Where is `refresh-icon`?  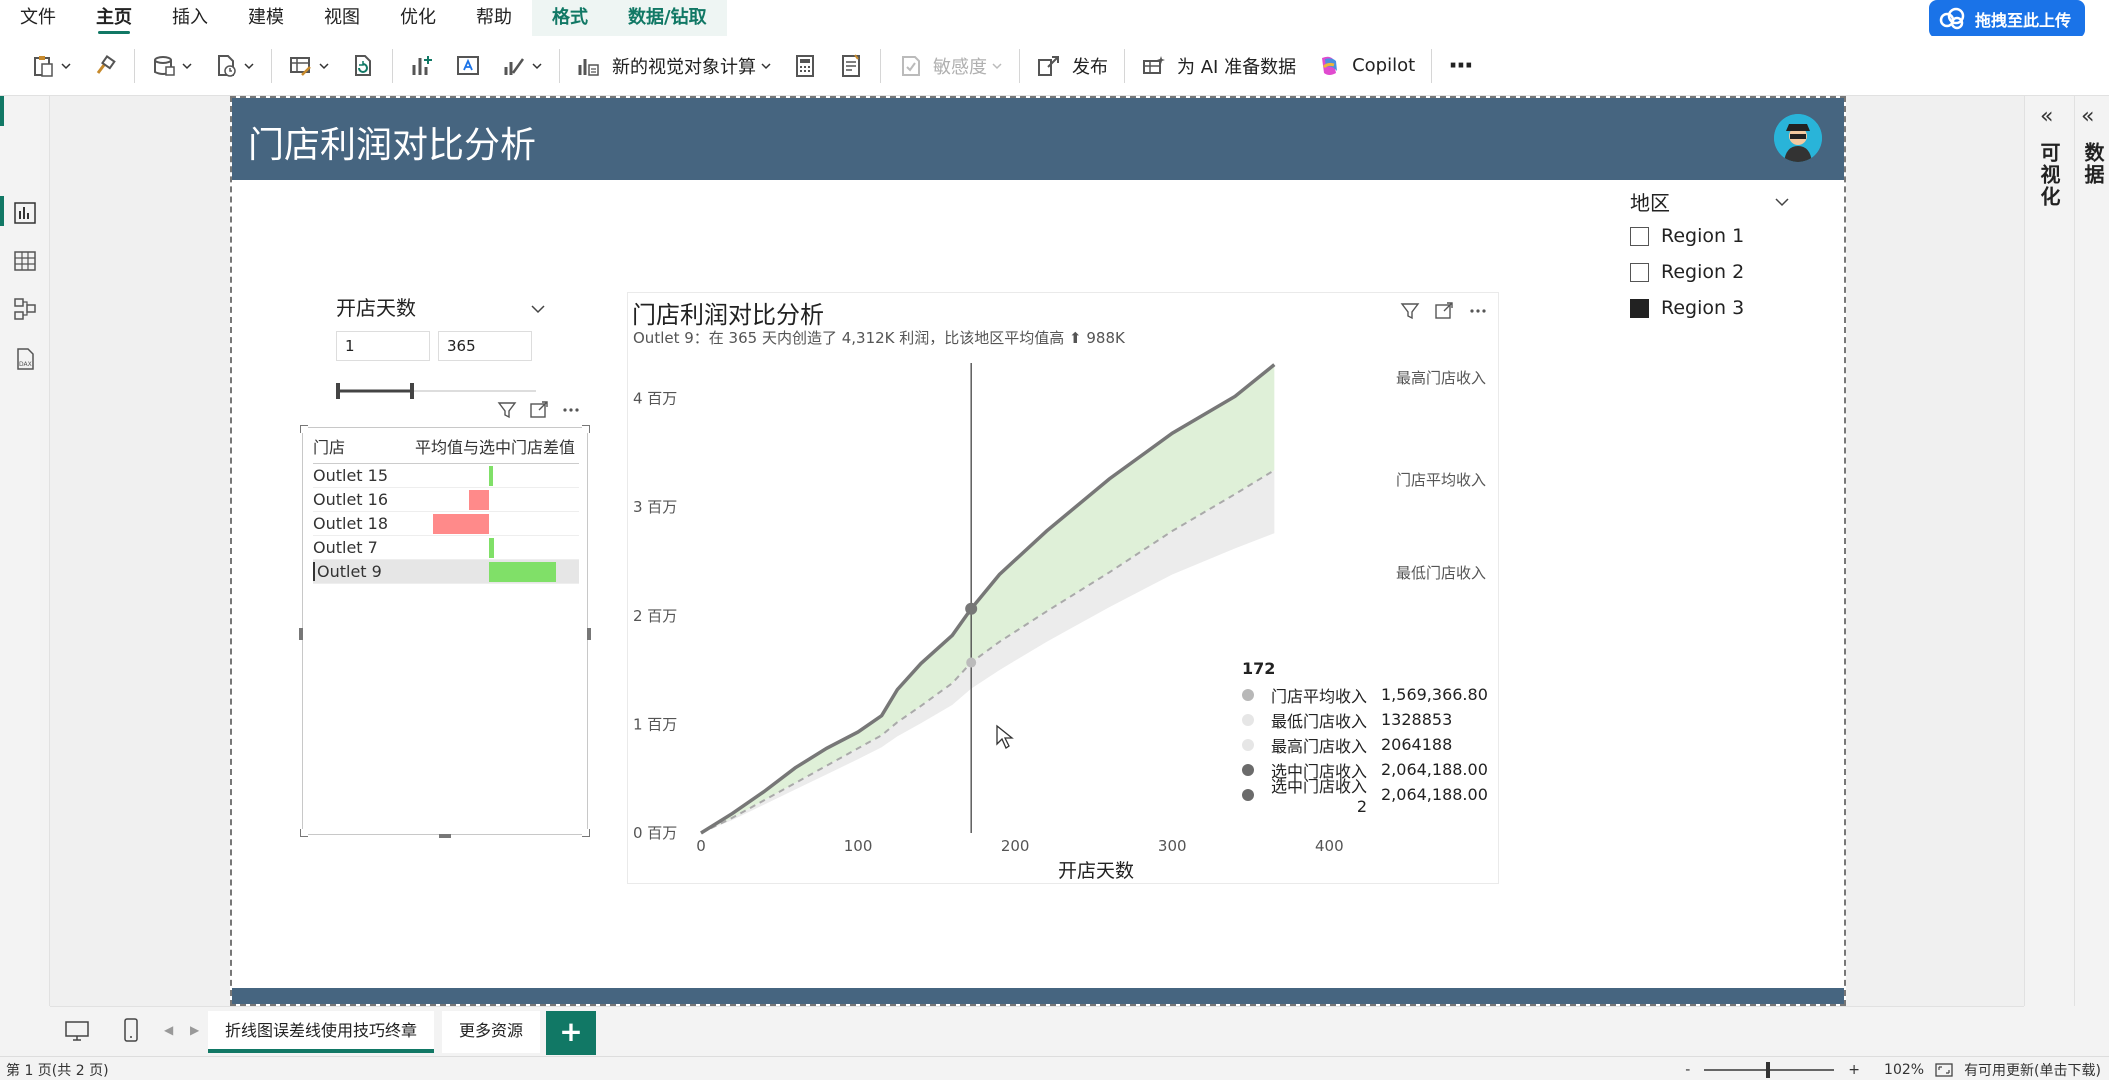
refresh-icon is located at coordinates (363, 65).